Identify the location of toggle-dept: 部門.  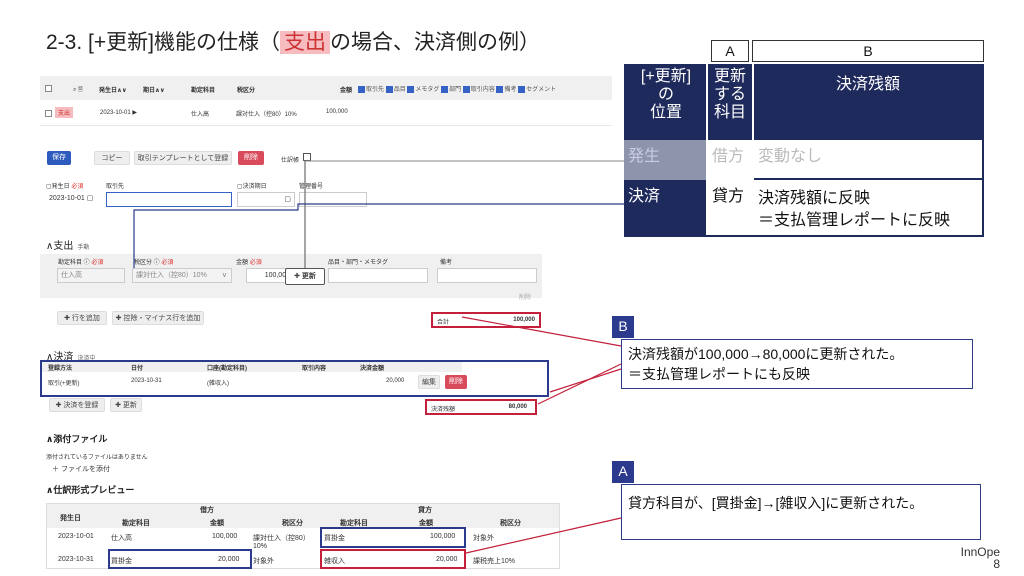
(455, 90).